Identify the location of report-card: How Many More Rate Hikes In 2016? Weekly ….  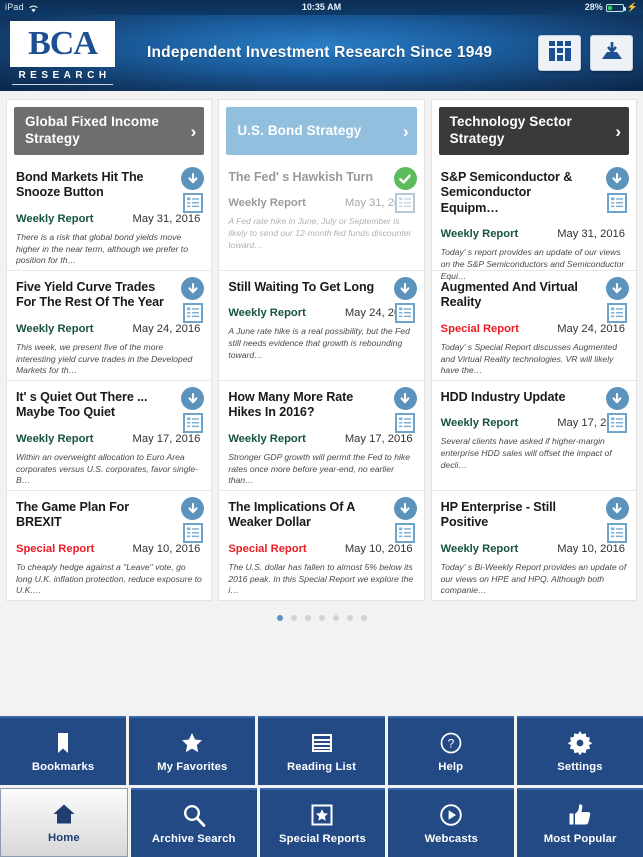
(321, 435).